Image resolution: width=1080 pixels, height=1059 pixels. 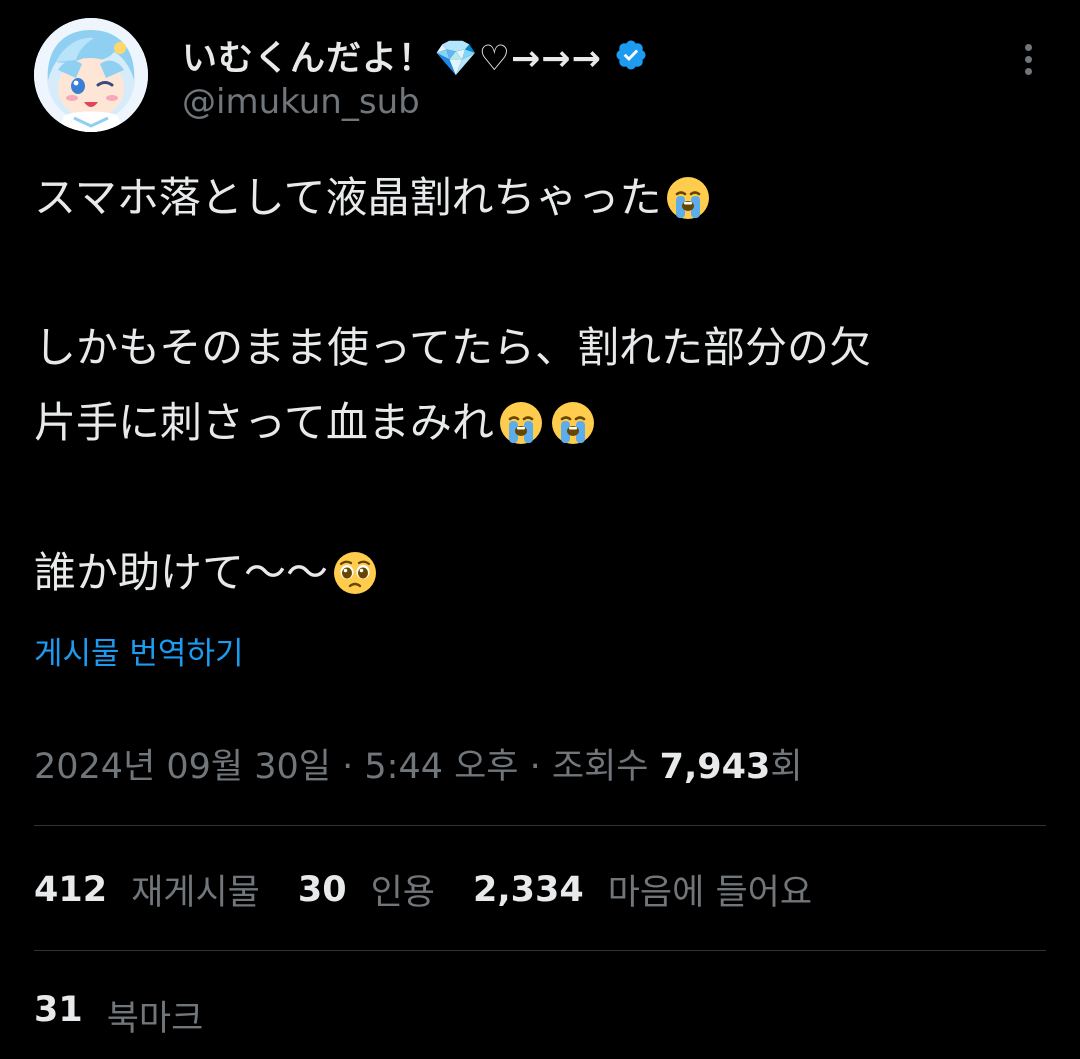 I want to click on tweet-line-text: スマホ落として液晶割れちゃった, so click(x=348, y=197).